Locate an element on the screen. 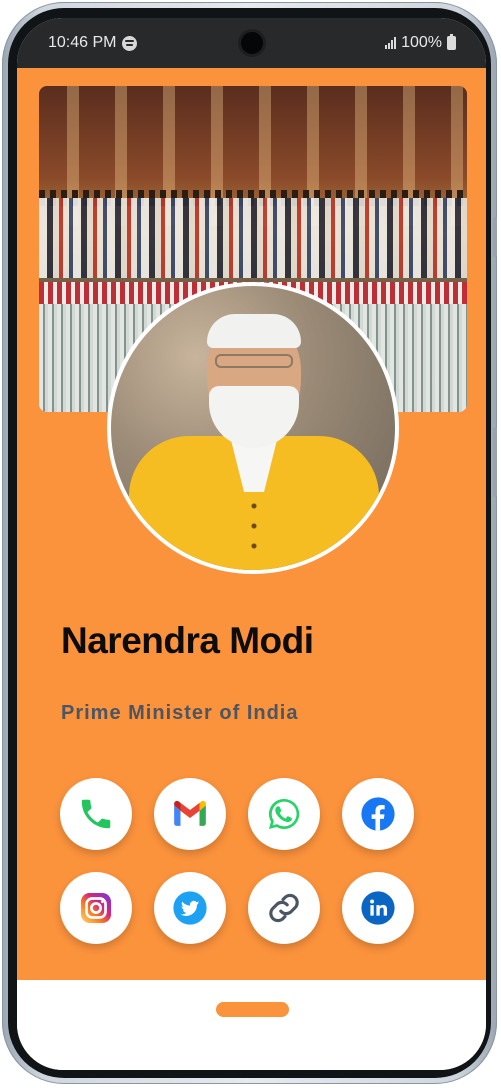 The width and height of the screenshot is (501, 1088). avatar-vest-buttons is located at coordinates (254, 526).